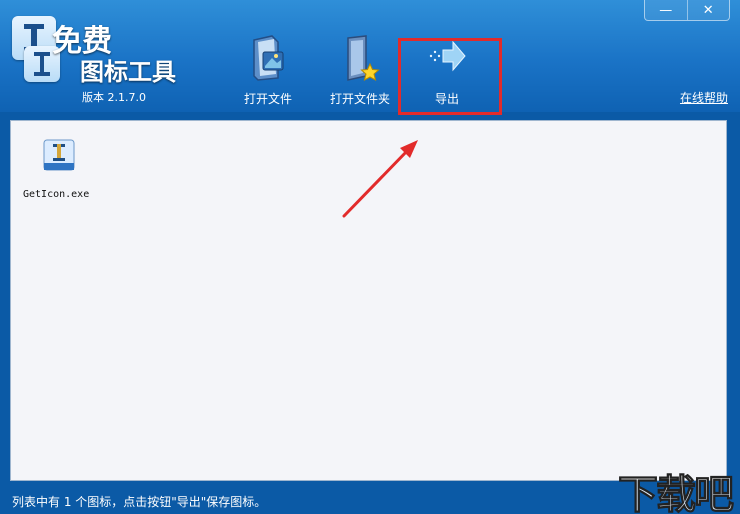 Image resolution: width=740 pixels, height=514 pixels. What do you see at coordinates (704, 97) in the screenshot?
I see `online-help-link: 在线帮助` at bounding box center [704, 97].